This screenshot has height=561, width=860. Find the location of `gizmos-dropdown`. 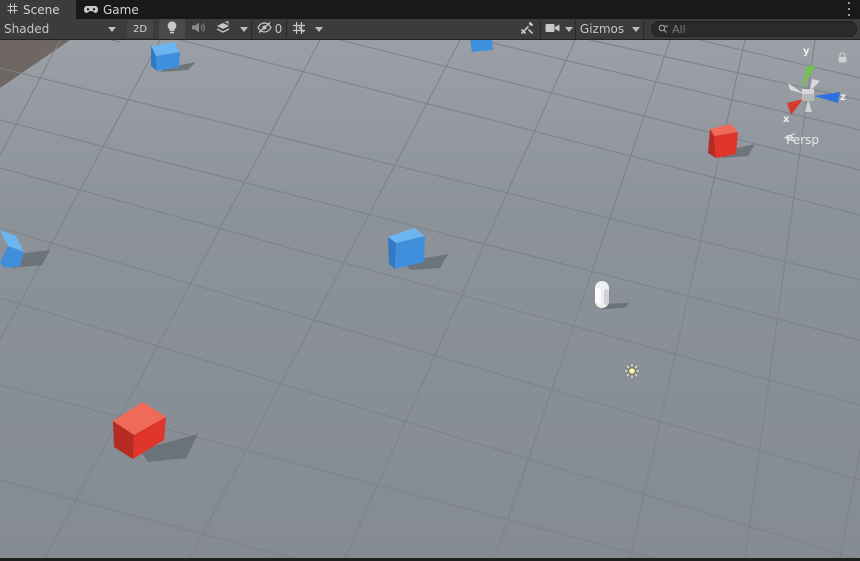

gizmos-dropdown is located at coordinates (636, 29).